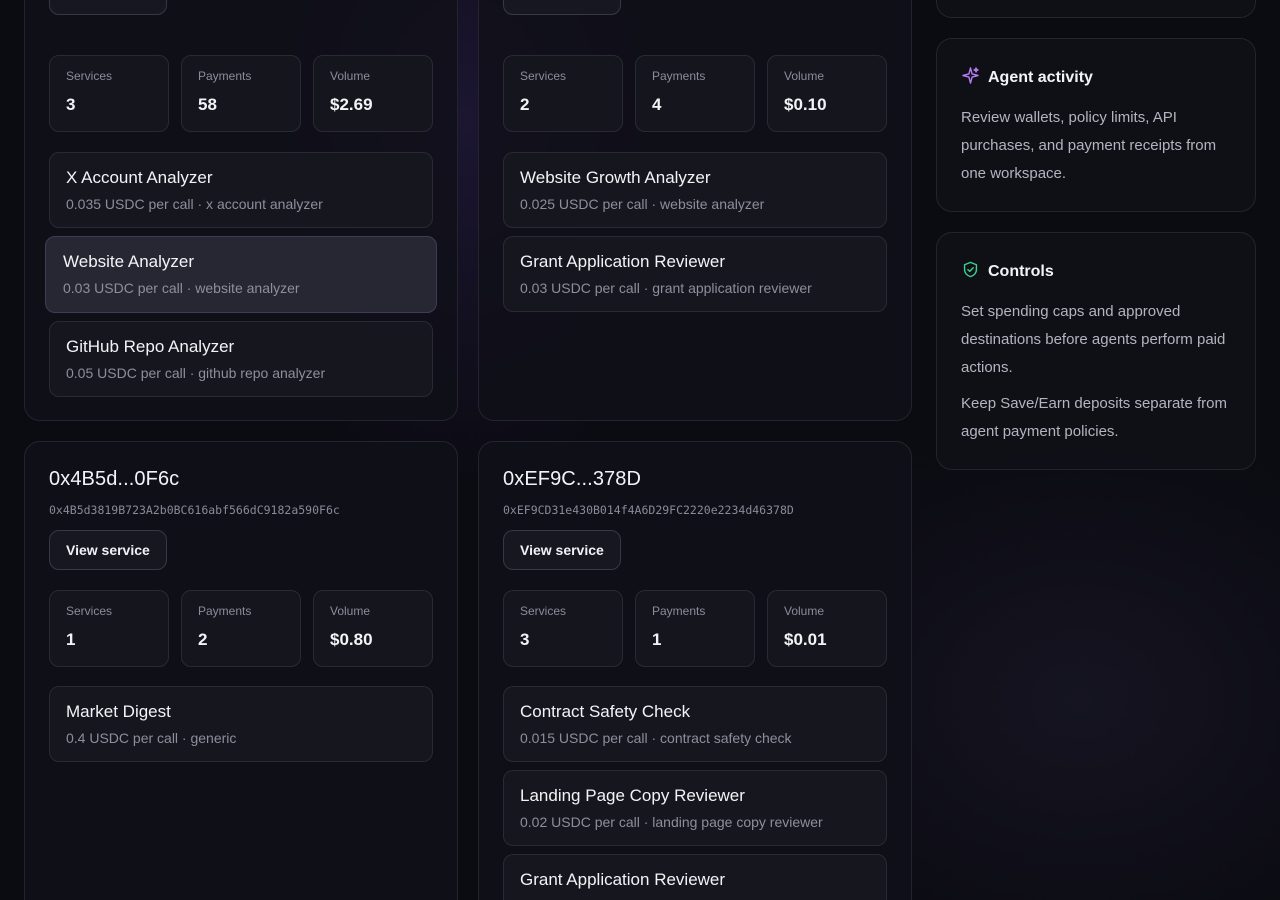 Image resolution: width=1280 pixels, height=900 pixels. I want to click on service-meta: 0.4 USDC per call · generic, so click(151, 738).